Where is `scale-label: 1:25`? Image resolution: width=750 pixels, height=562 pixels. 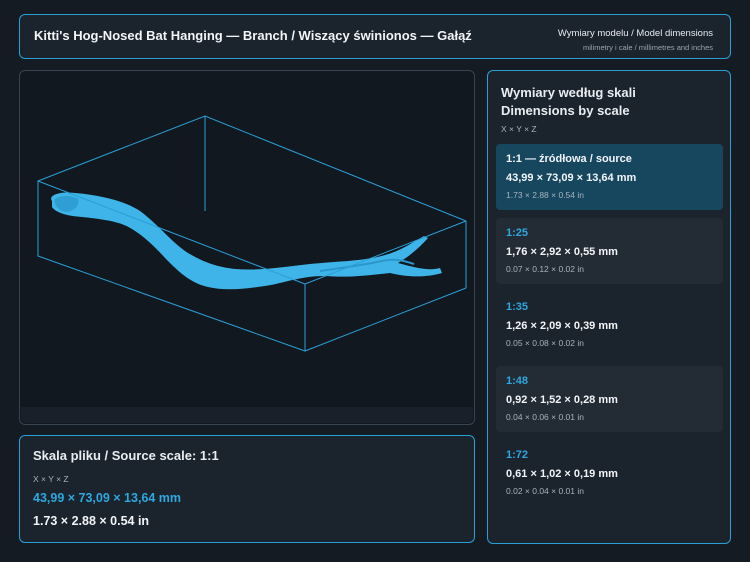
scale-label: 1:25 is located at coordinates (517, 233).